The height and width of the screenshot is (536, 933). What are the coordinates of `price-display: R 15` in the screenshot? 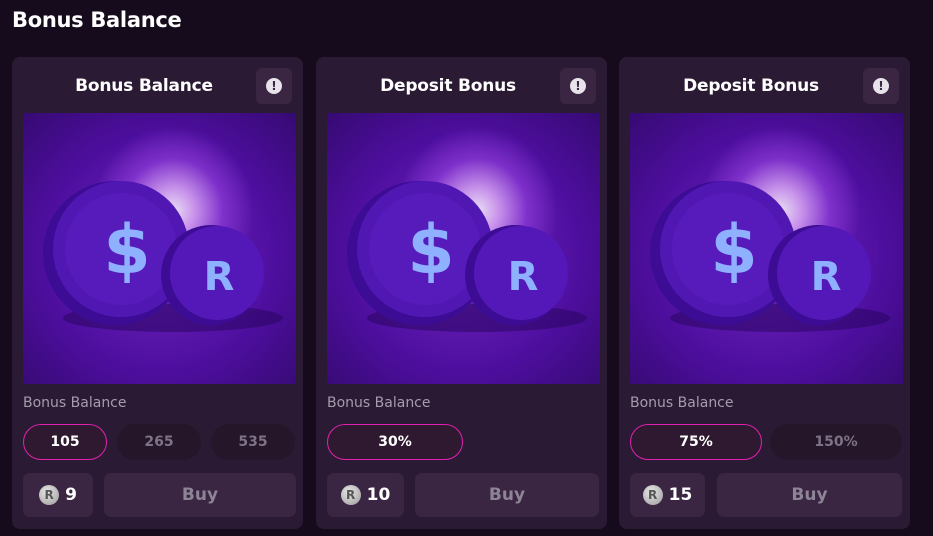 It's located at (667, 495).